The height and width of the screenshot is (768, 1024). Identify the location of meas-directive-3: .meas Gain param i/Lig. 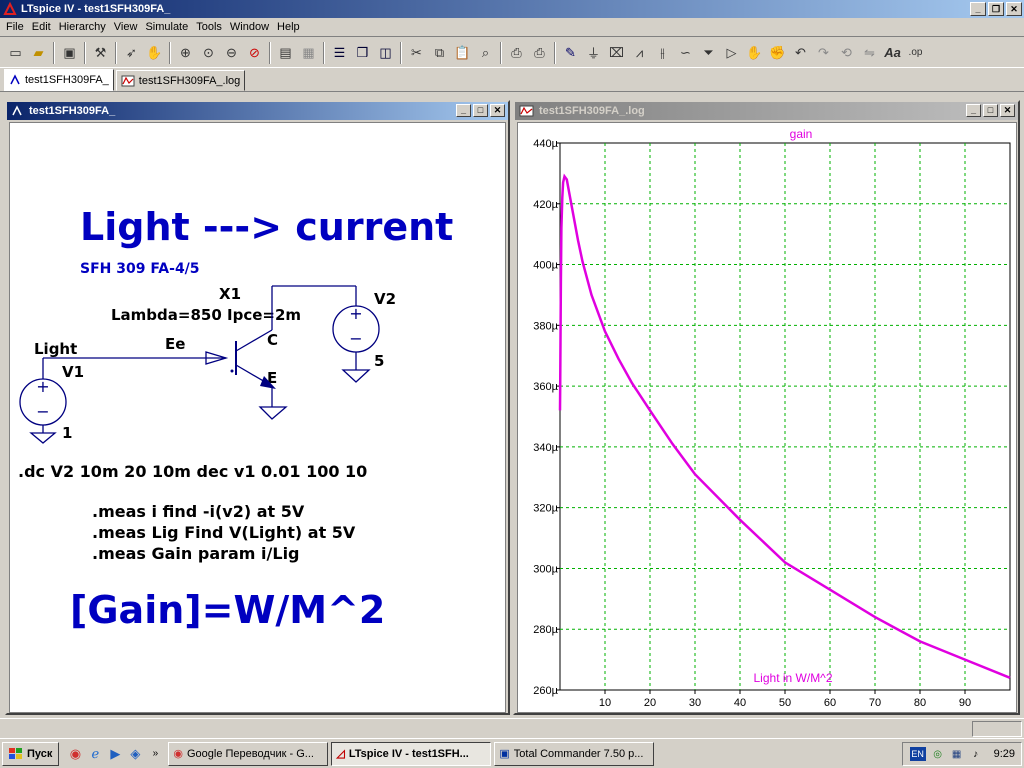
(196, 553).